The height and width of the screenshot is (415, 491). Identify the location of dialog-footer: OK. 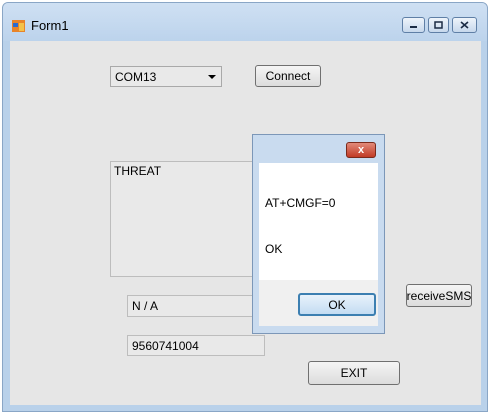
(318, 303).